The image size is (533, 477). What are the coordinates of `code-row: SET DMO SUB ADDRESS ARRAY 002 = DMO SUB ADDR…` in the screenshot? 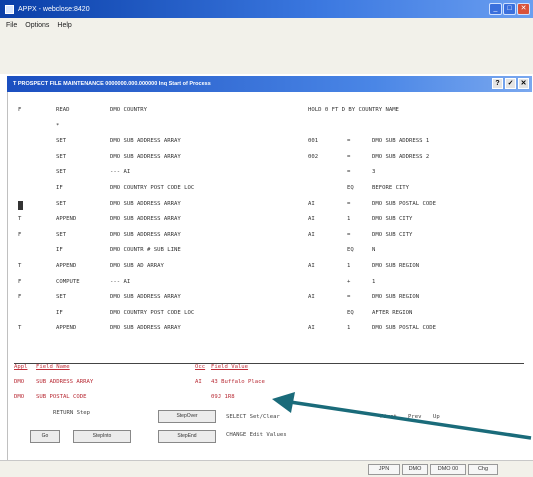 It's located at (273, 159).